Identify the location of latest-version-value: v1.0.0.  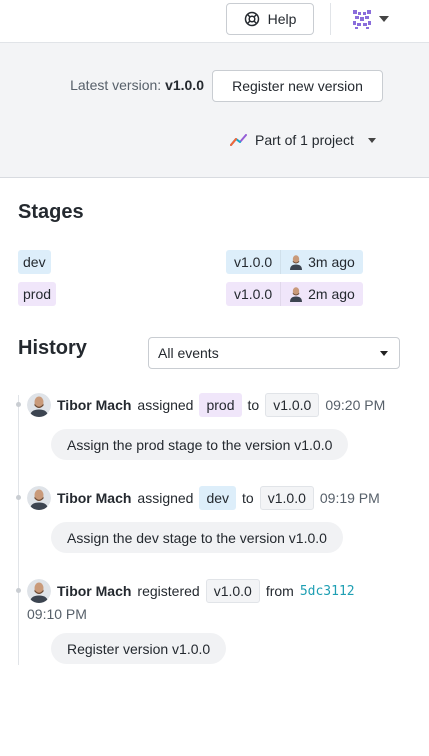
(184, 85).